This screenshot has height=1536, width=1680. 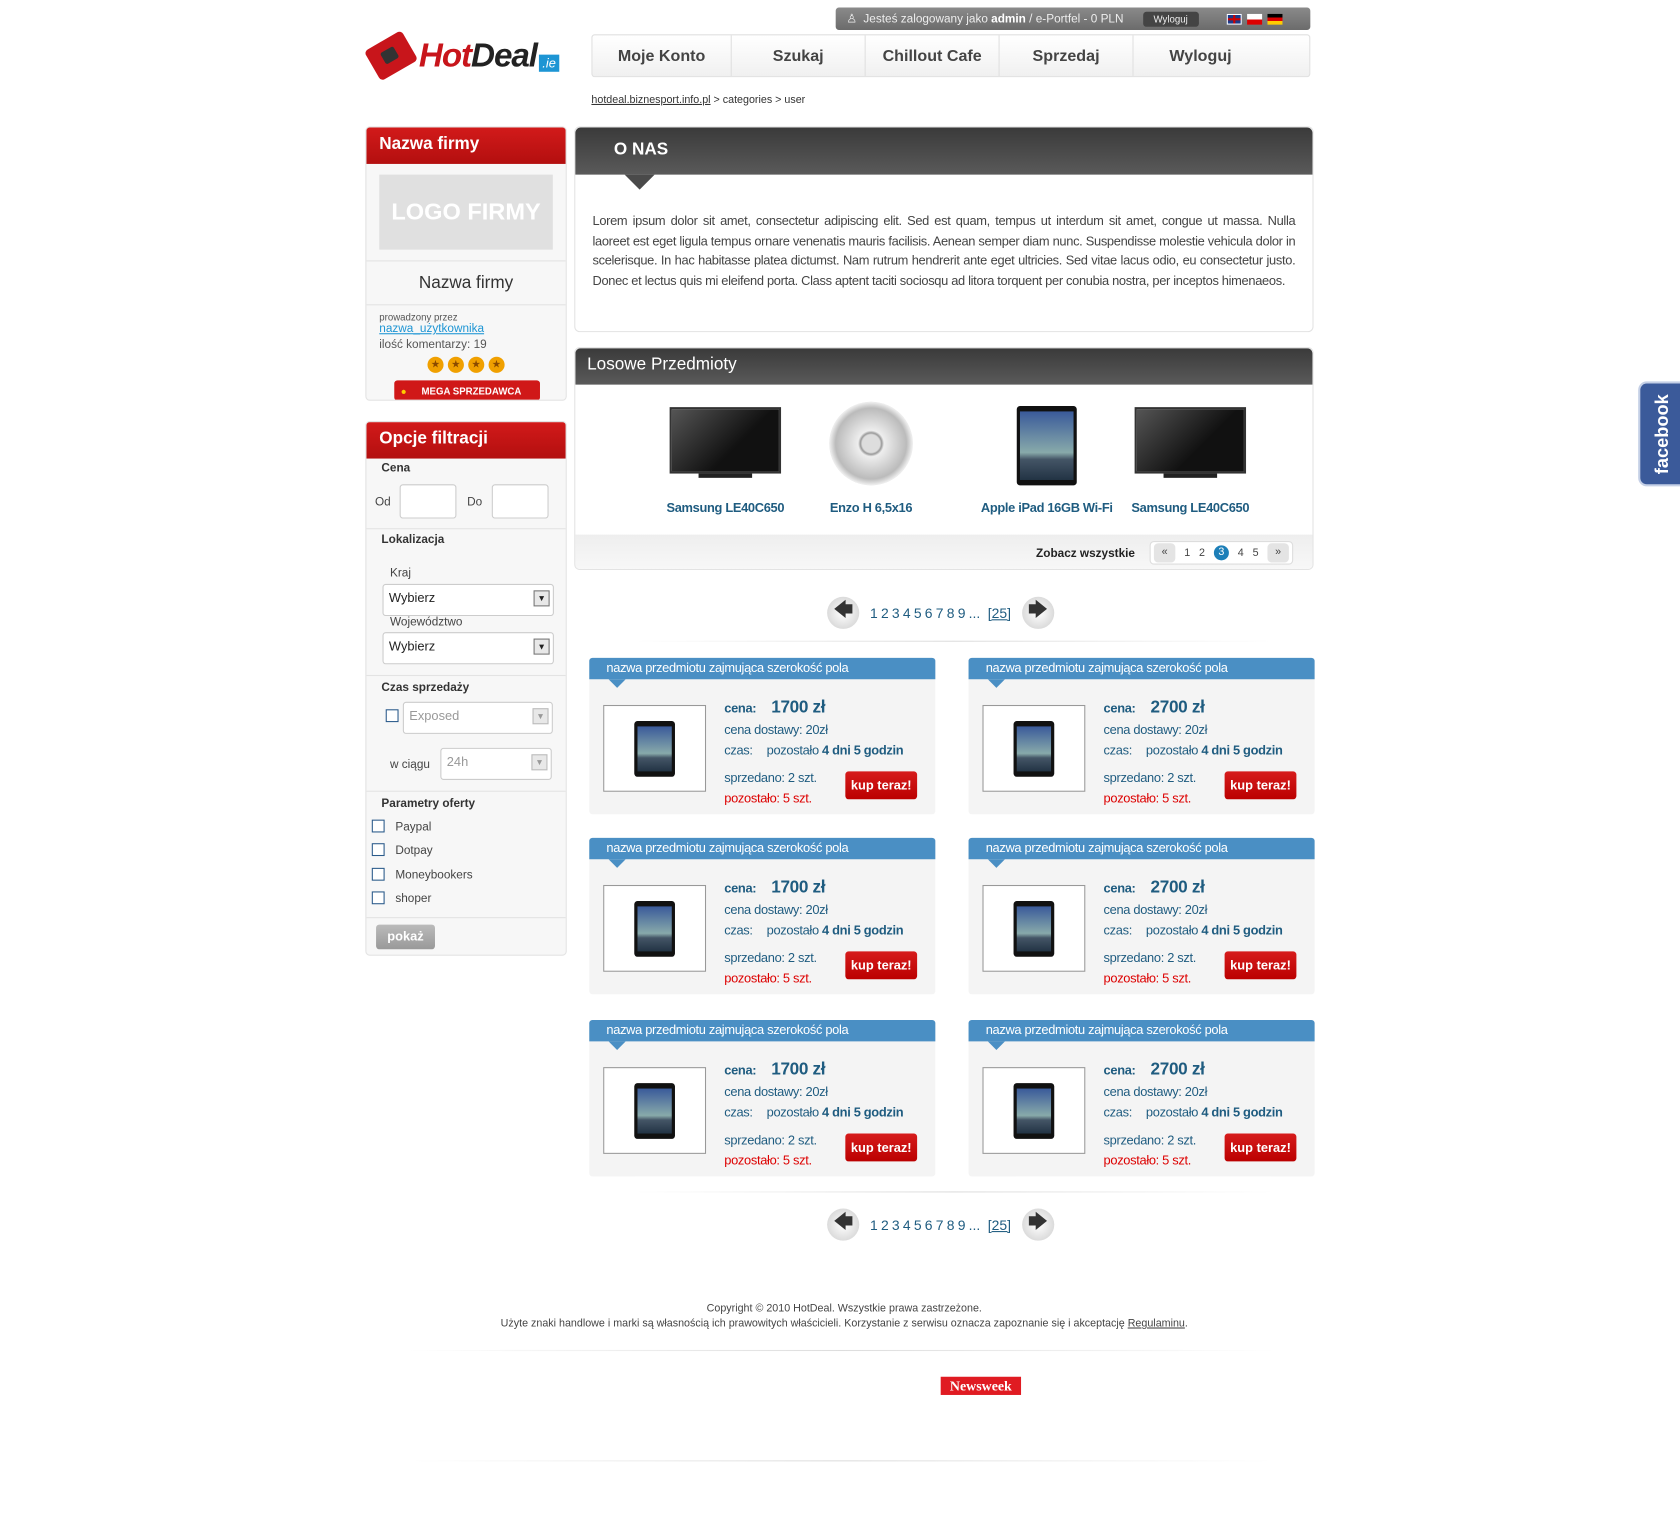 What do you see at coordinates (473, 56) in the screenshot?
I see `hotdeal-logo: HotDeal .ie` at bounding box center [473, 56].